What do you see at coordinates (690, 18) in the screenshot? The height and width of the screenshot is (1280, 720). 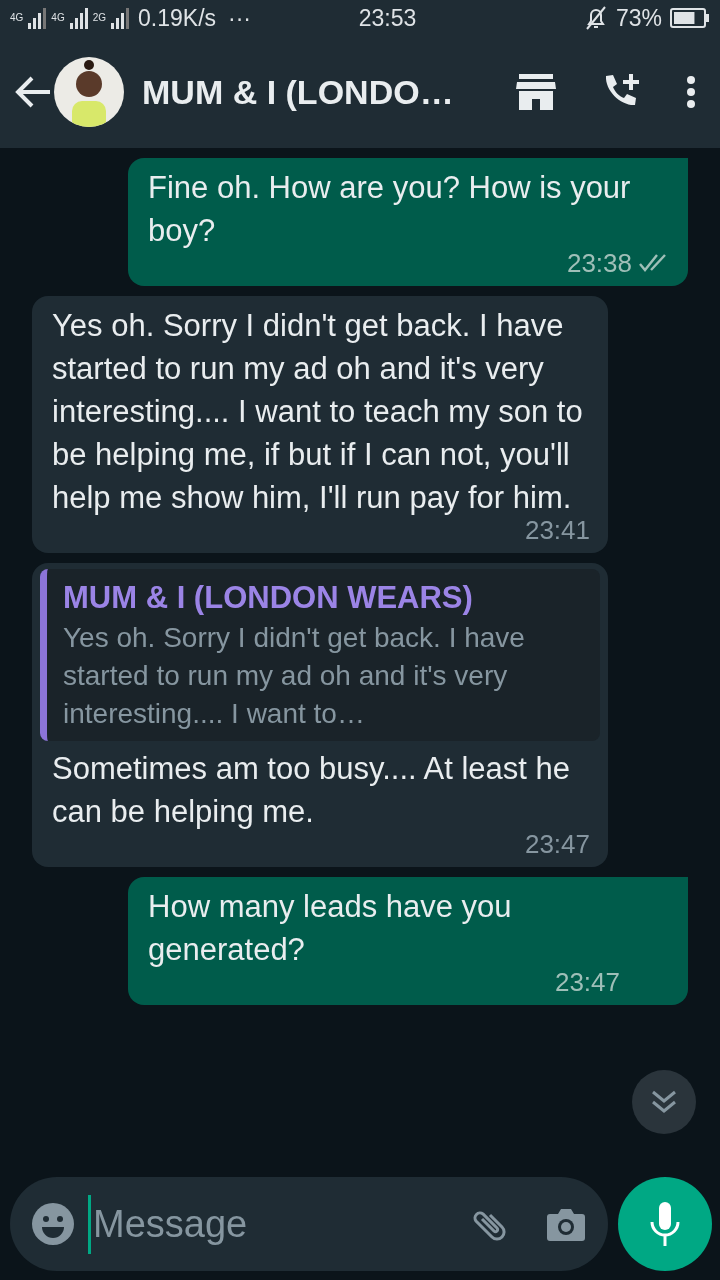 I see `battery-icon` at bounding box center [690, 18].